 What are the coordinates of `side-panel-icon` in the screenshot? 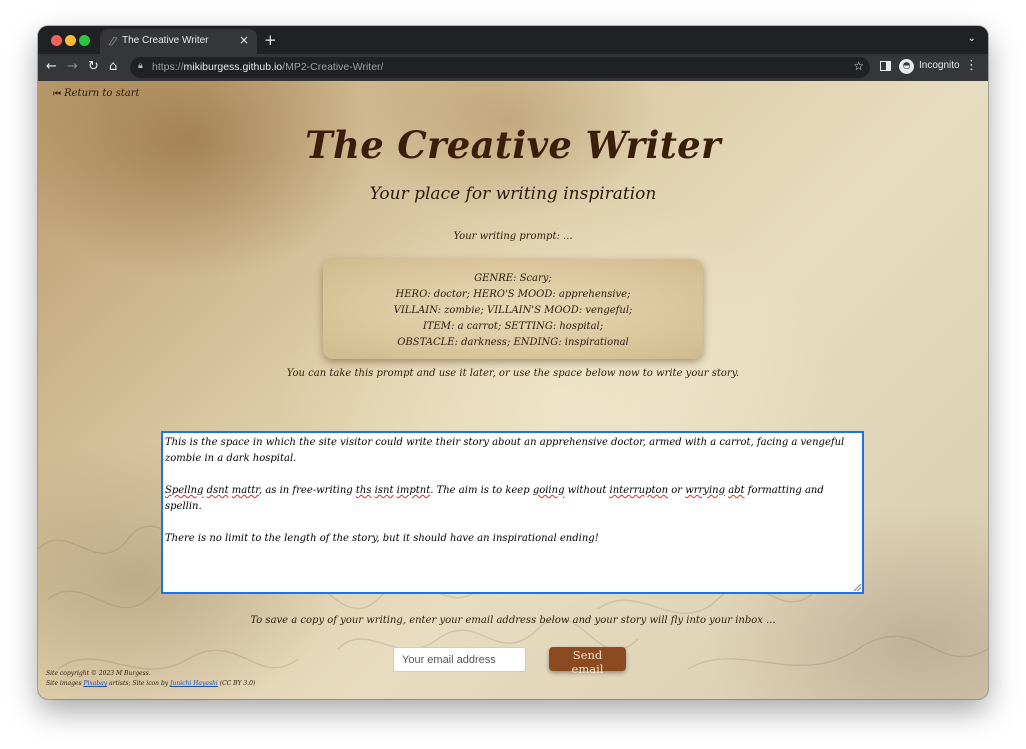 It's located at (885, 66).